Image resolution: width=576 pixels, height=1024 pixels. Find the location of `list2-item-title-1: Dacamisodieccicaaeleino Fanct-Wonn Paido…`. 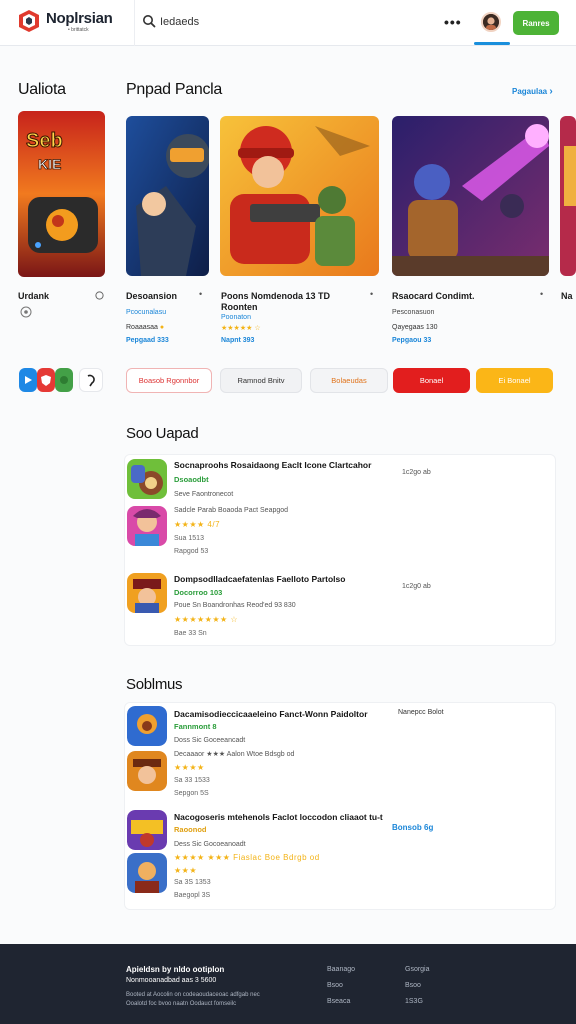

list2-item-title-1: Dacamisodieccicaaeleino Fanct-Wonn Paido… is located at coordinates (271, 714).